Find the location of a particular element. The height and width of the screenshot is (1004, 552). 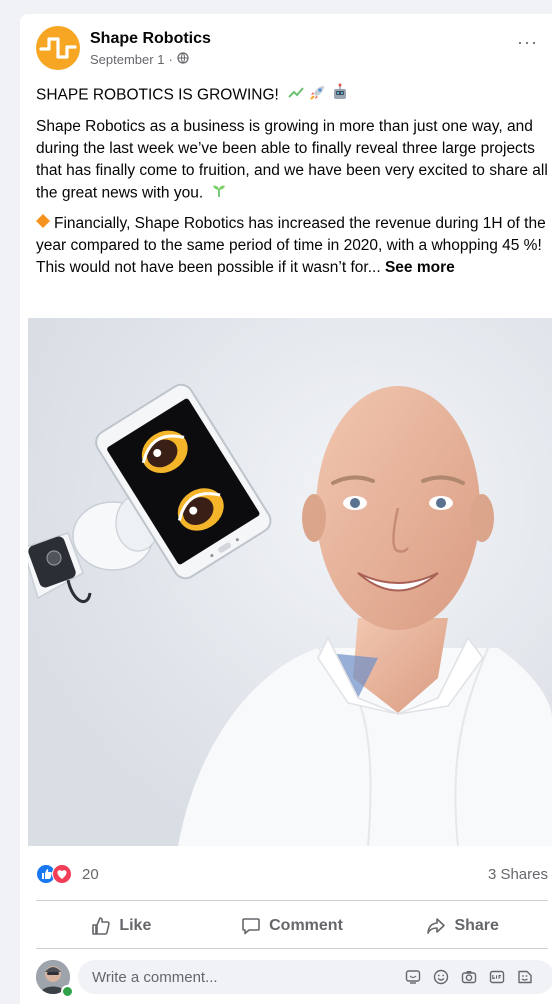

divider-bottom is located at coordinates (292, 948).